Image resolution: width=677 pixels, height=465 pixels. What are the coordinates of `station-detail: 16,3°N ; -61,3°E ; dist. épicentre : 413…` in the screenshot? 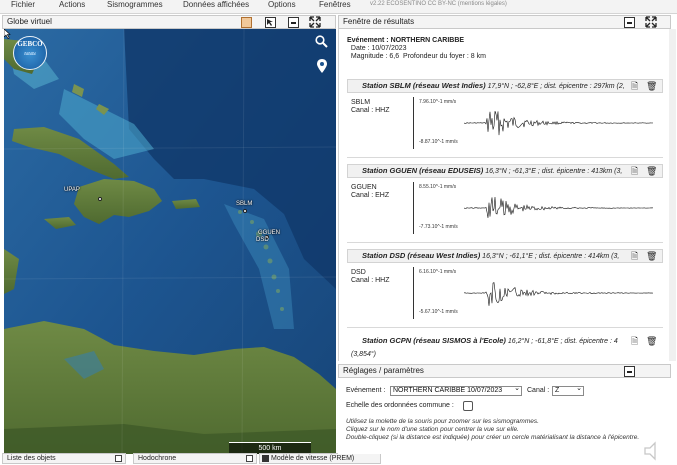 It's located at (553, 171).